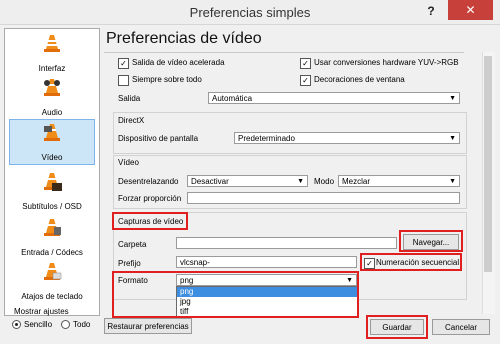 The image size is (500, 344). I want to click on always-on-top-label: Siempre sobre todo, so click(167, 79).